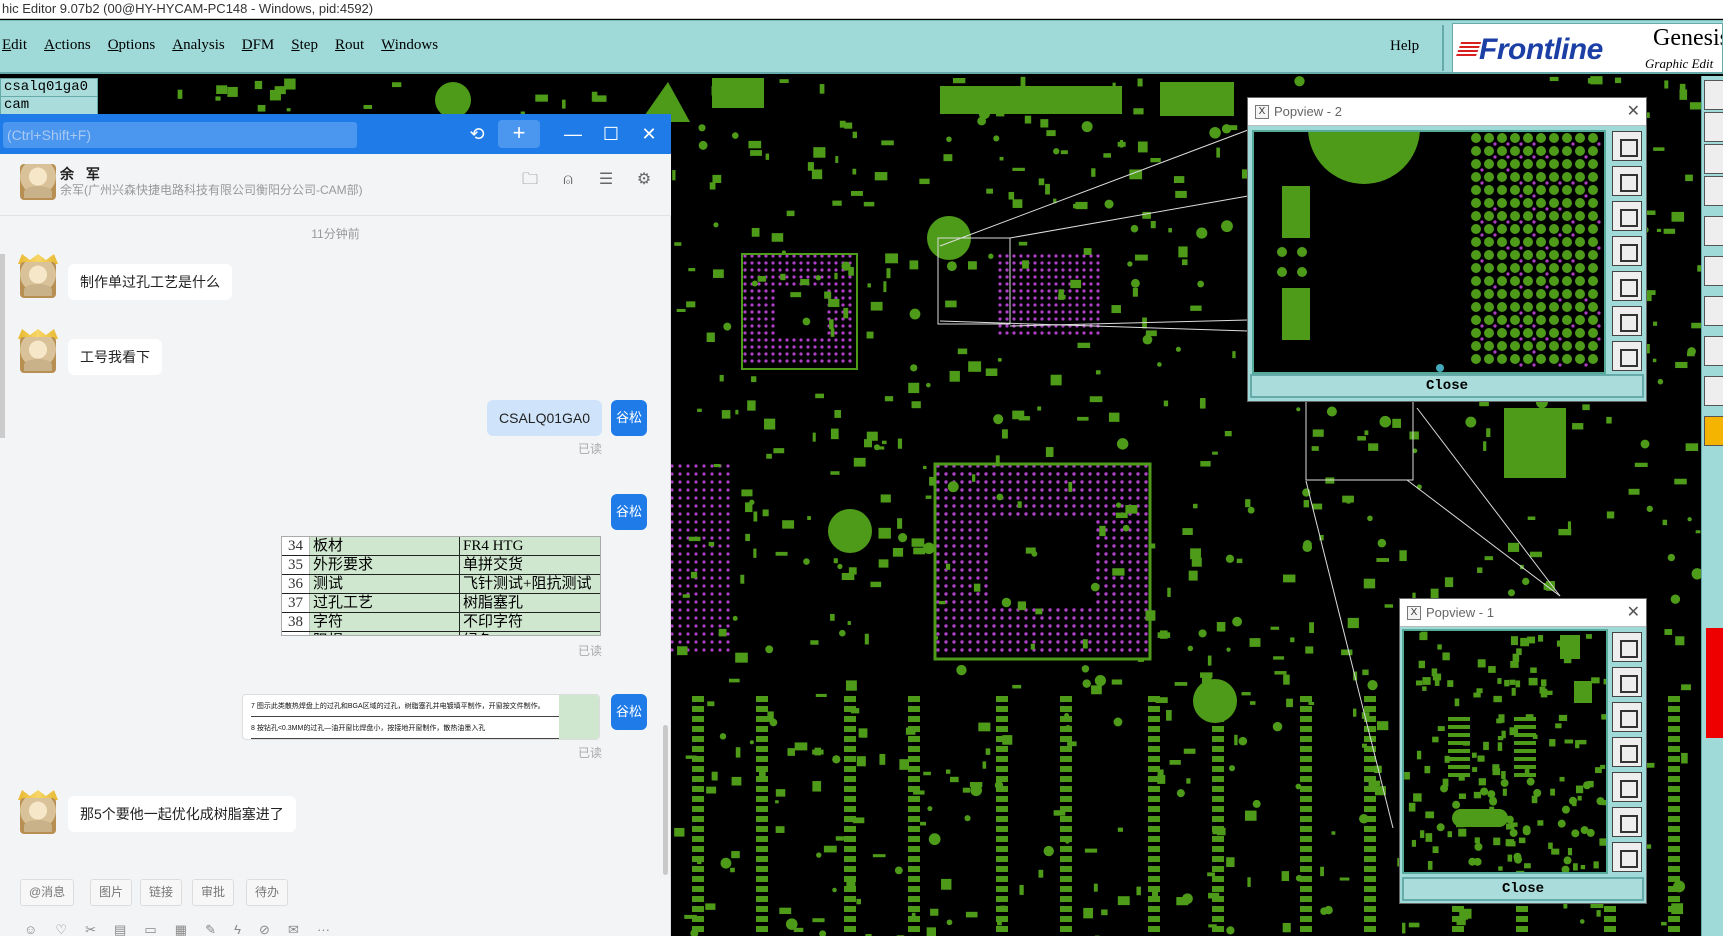  What do you see at coordinates (237, 929) in the screenshot?
I see `bolt-icon: ϟ` at bounding box center [237, 929].